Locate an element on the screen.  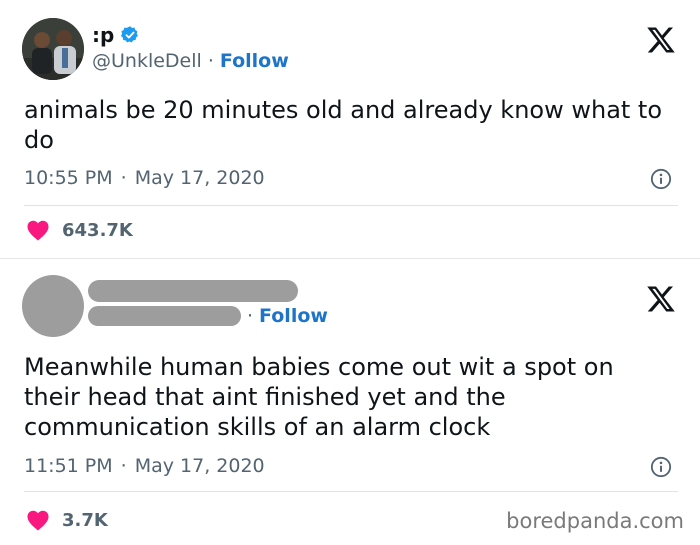
handle: @UnkleDell is located at coordinates (147, 61).